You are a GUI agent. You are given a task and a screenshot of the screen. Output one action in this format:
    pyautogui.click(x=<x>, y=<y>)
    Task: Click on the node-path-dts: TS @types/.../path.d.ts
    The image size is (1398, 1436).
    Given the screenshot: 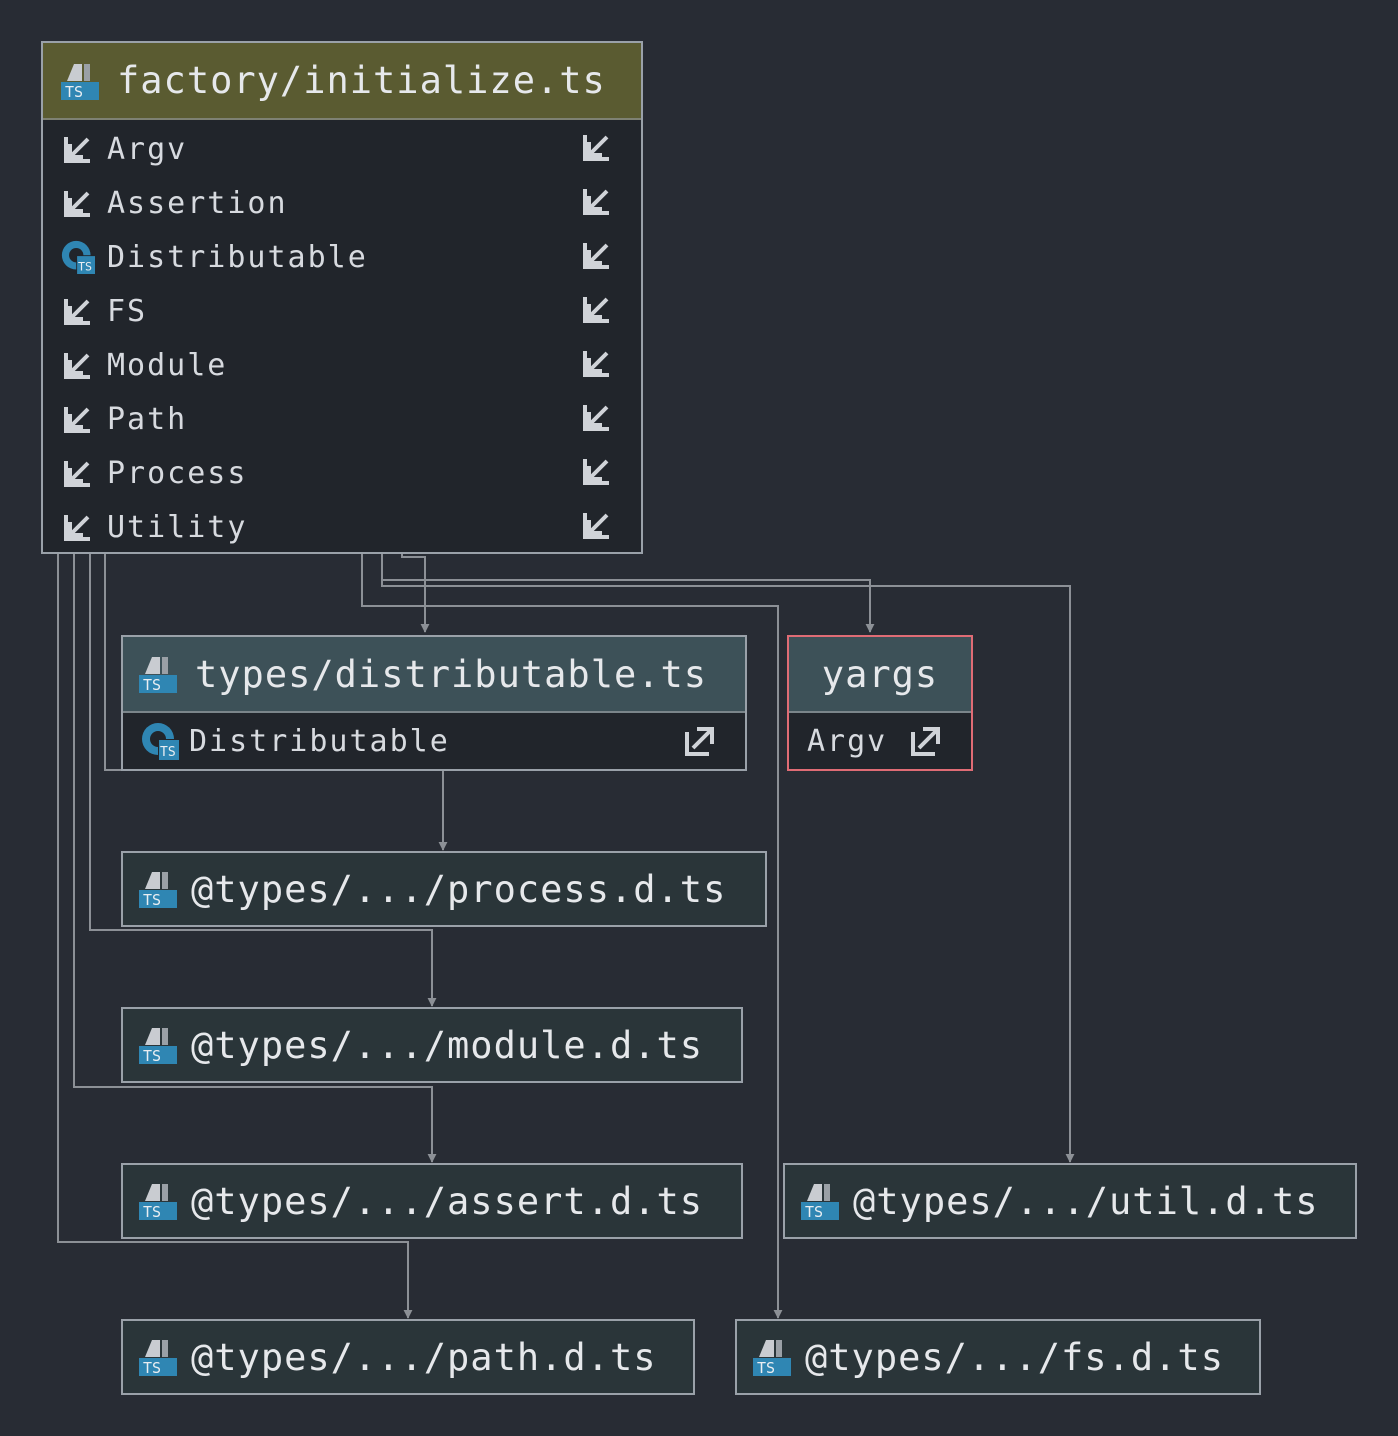 What is the action you would take?
    pyautogui.click(x=408, y=1357)
    